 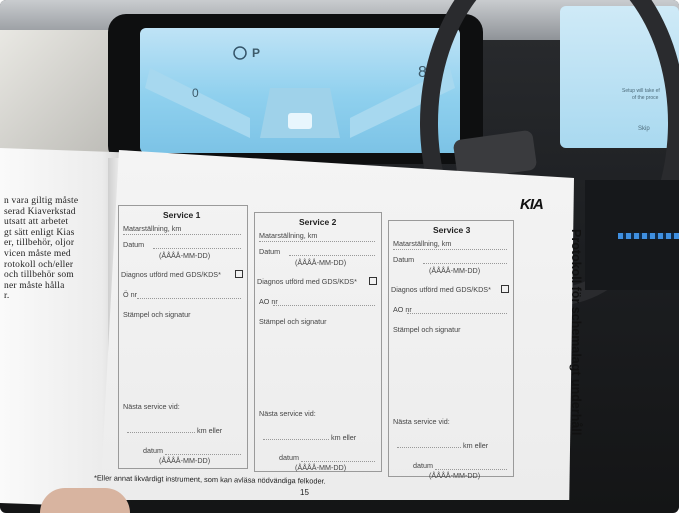 I want to click on left-page-line: n vara giltig måste, so click(x=41, y=201).